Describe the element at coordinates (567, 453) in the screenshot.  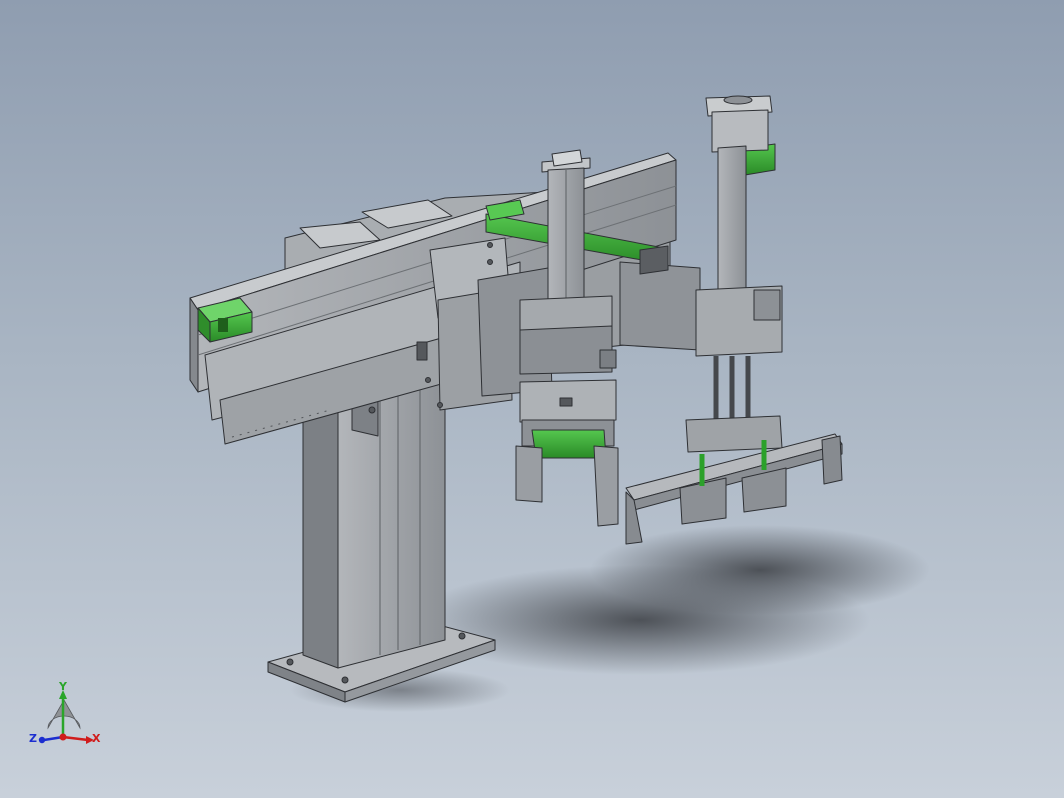
I see `left-gripper` at that location.